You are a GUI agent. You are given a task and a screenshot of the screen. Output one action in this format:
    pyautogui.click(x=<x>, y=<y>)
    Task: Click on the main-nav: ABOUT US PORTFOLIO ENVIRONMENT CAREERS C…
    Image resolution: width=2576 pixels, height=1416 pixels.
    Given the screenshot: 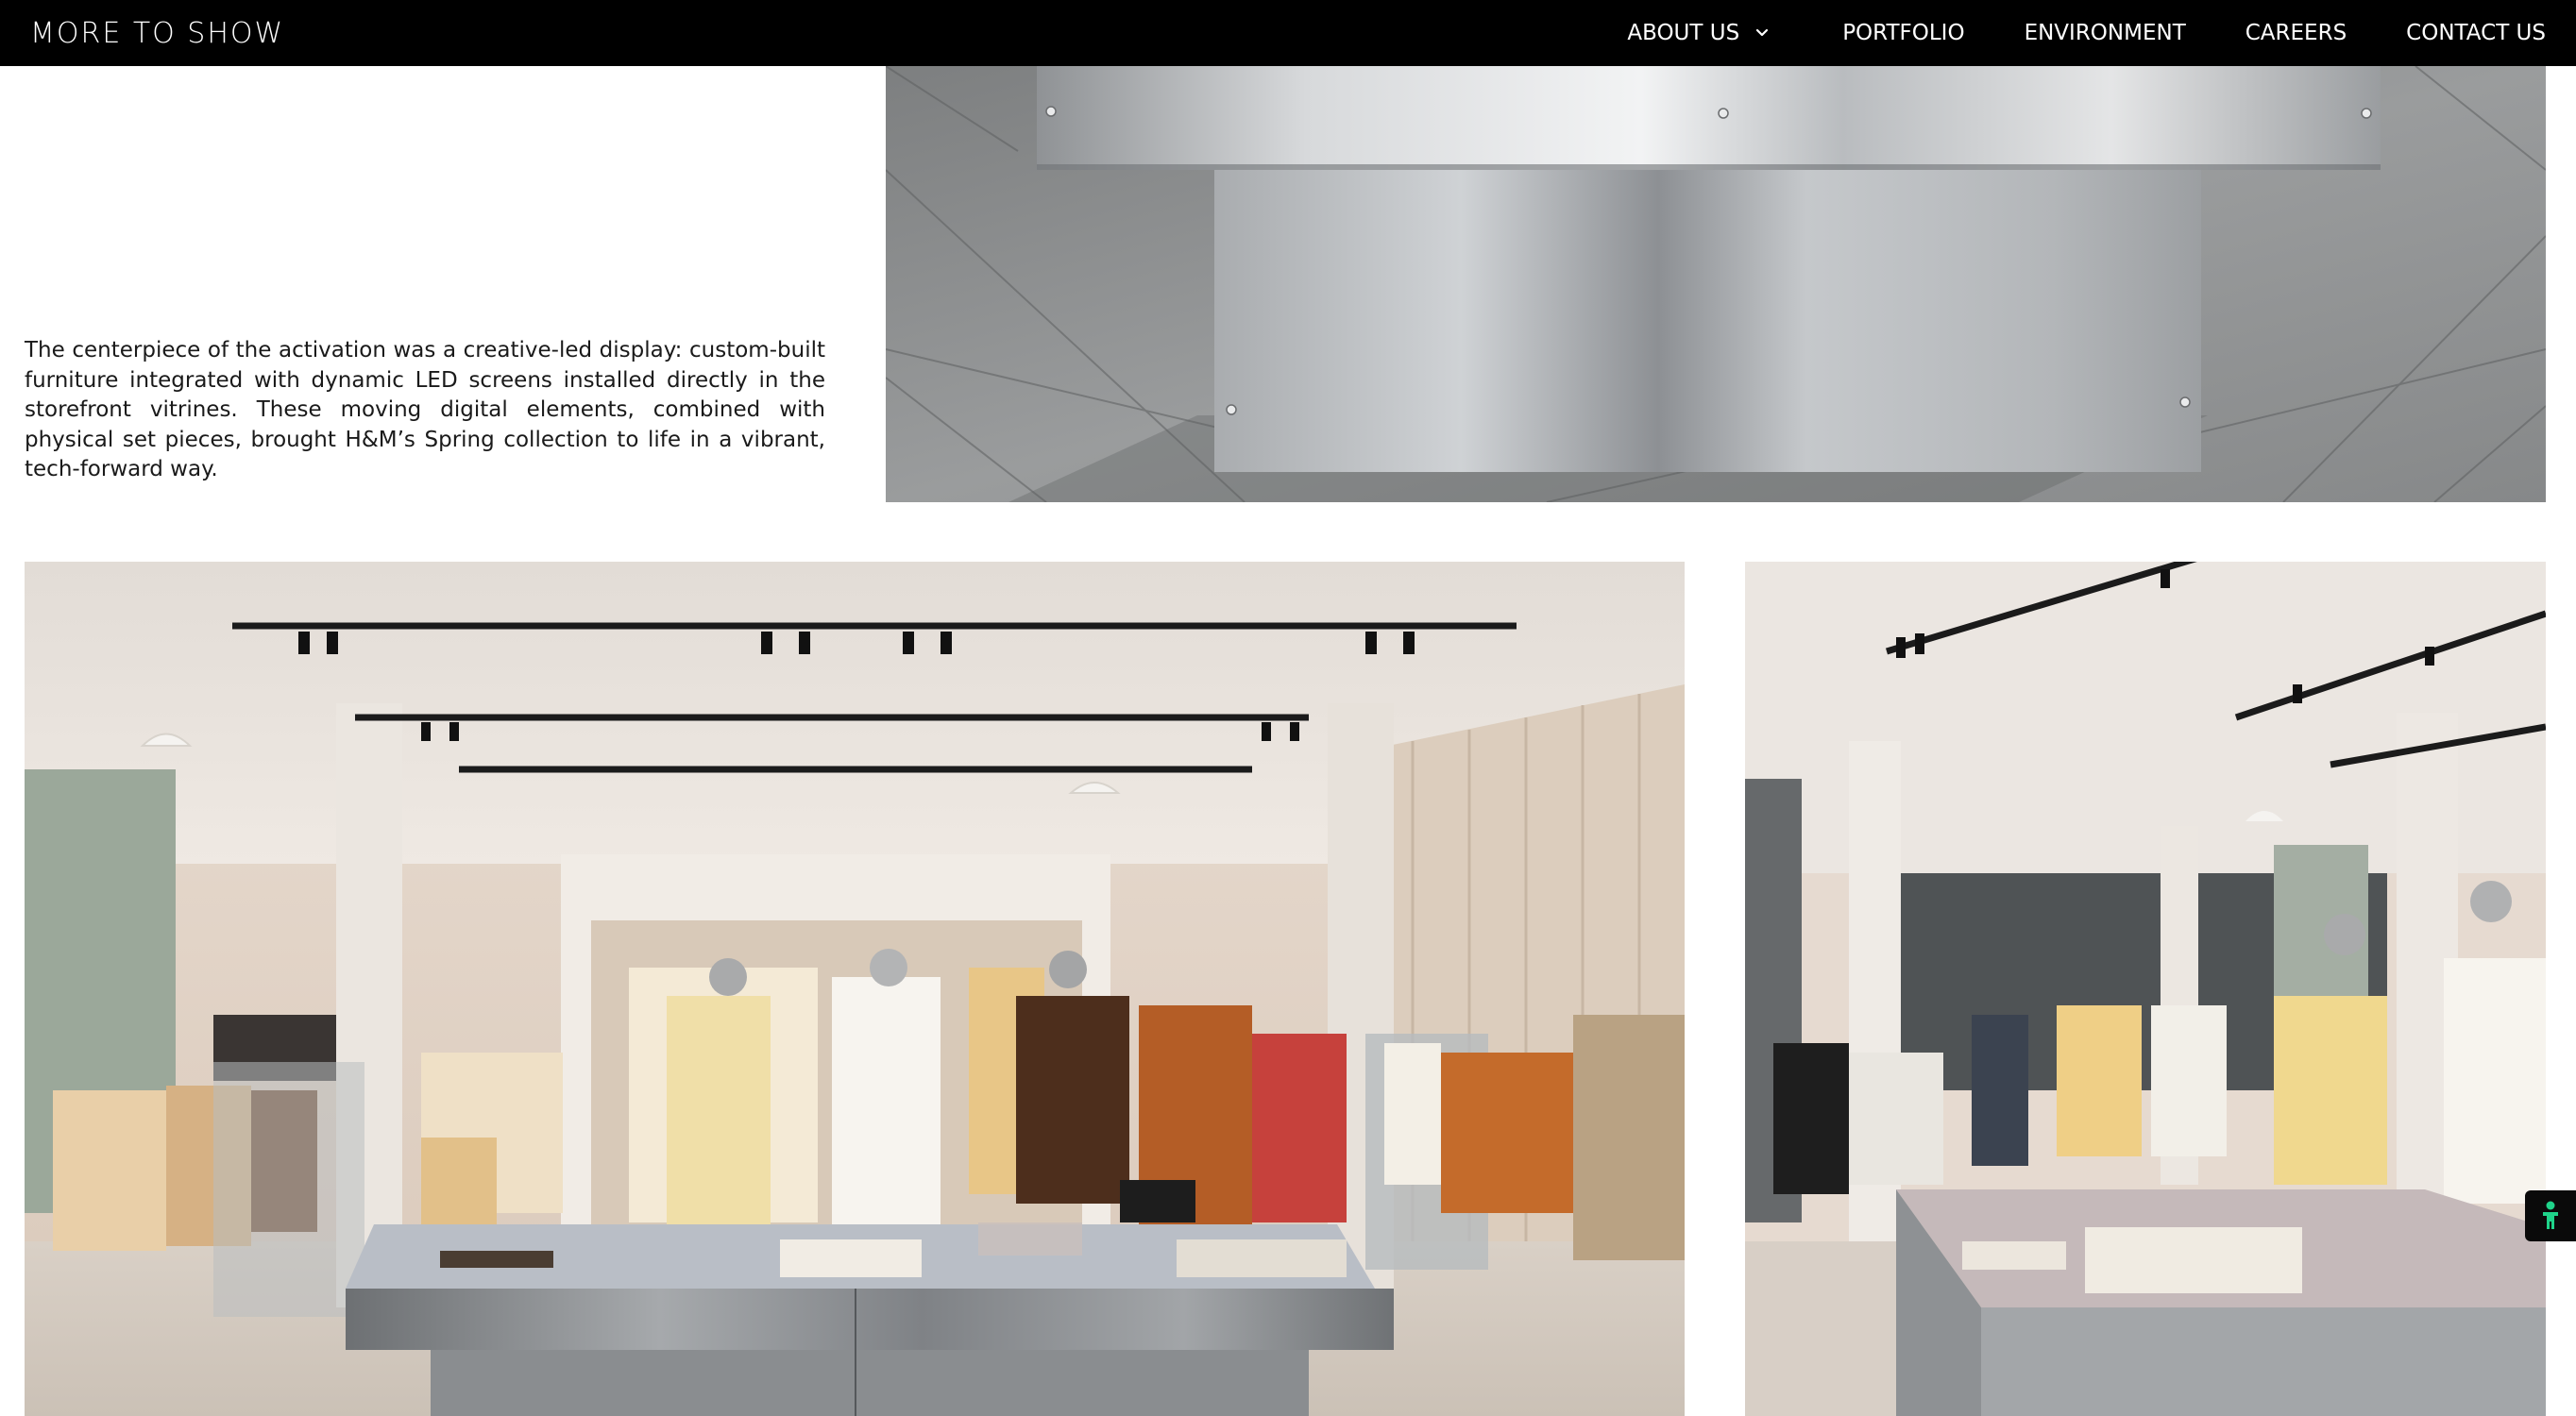 What is the action you would take?
    pyautogui.click(x=2086, y=33)
    